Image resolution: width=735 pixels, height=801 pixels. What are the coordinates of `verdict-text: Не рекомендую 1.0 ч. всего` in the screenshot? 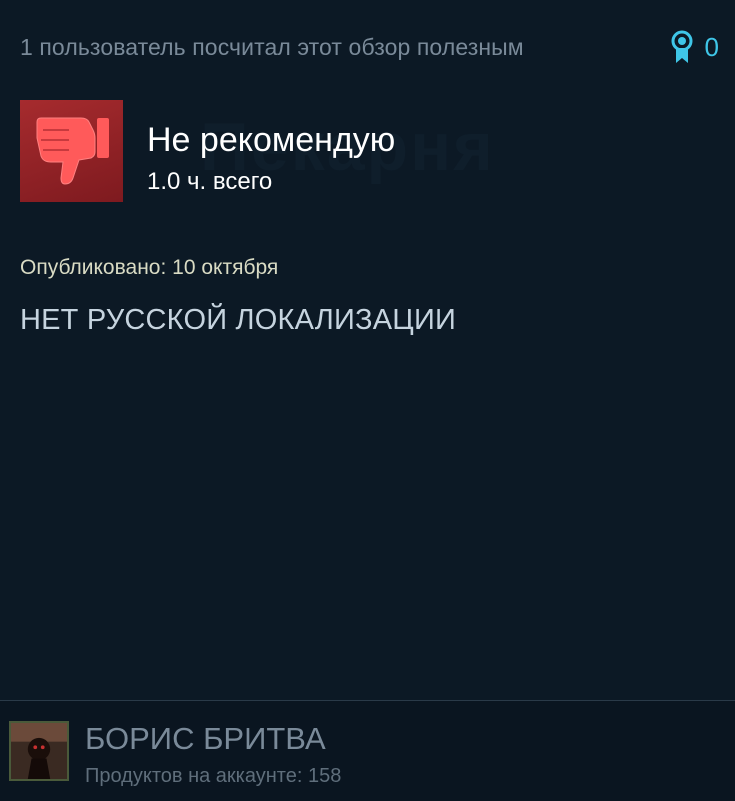 It's located at (271, 158).